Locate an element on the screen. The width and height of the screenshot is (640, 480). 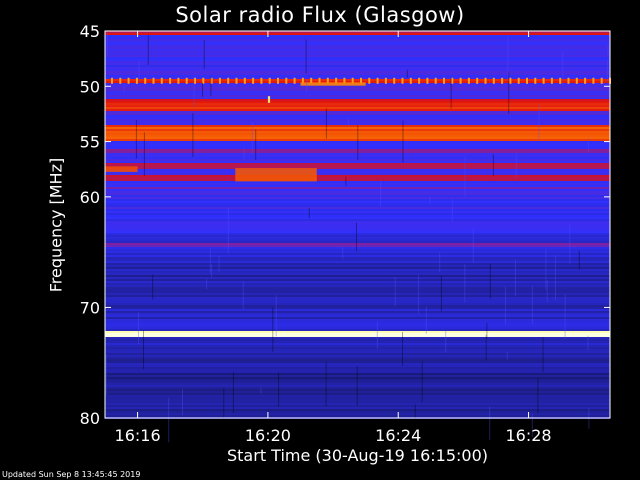
y-tick-label: 55 is located at coordinates (90, 142).